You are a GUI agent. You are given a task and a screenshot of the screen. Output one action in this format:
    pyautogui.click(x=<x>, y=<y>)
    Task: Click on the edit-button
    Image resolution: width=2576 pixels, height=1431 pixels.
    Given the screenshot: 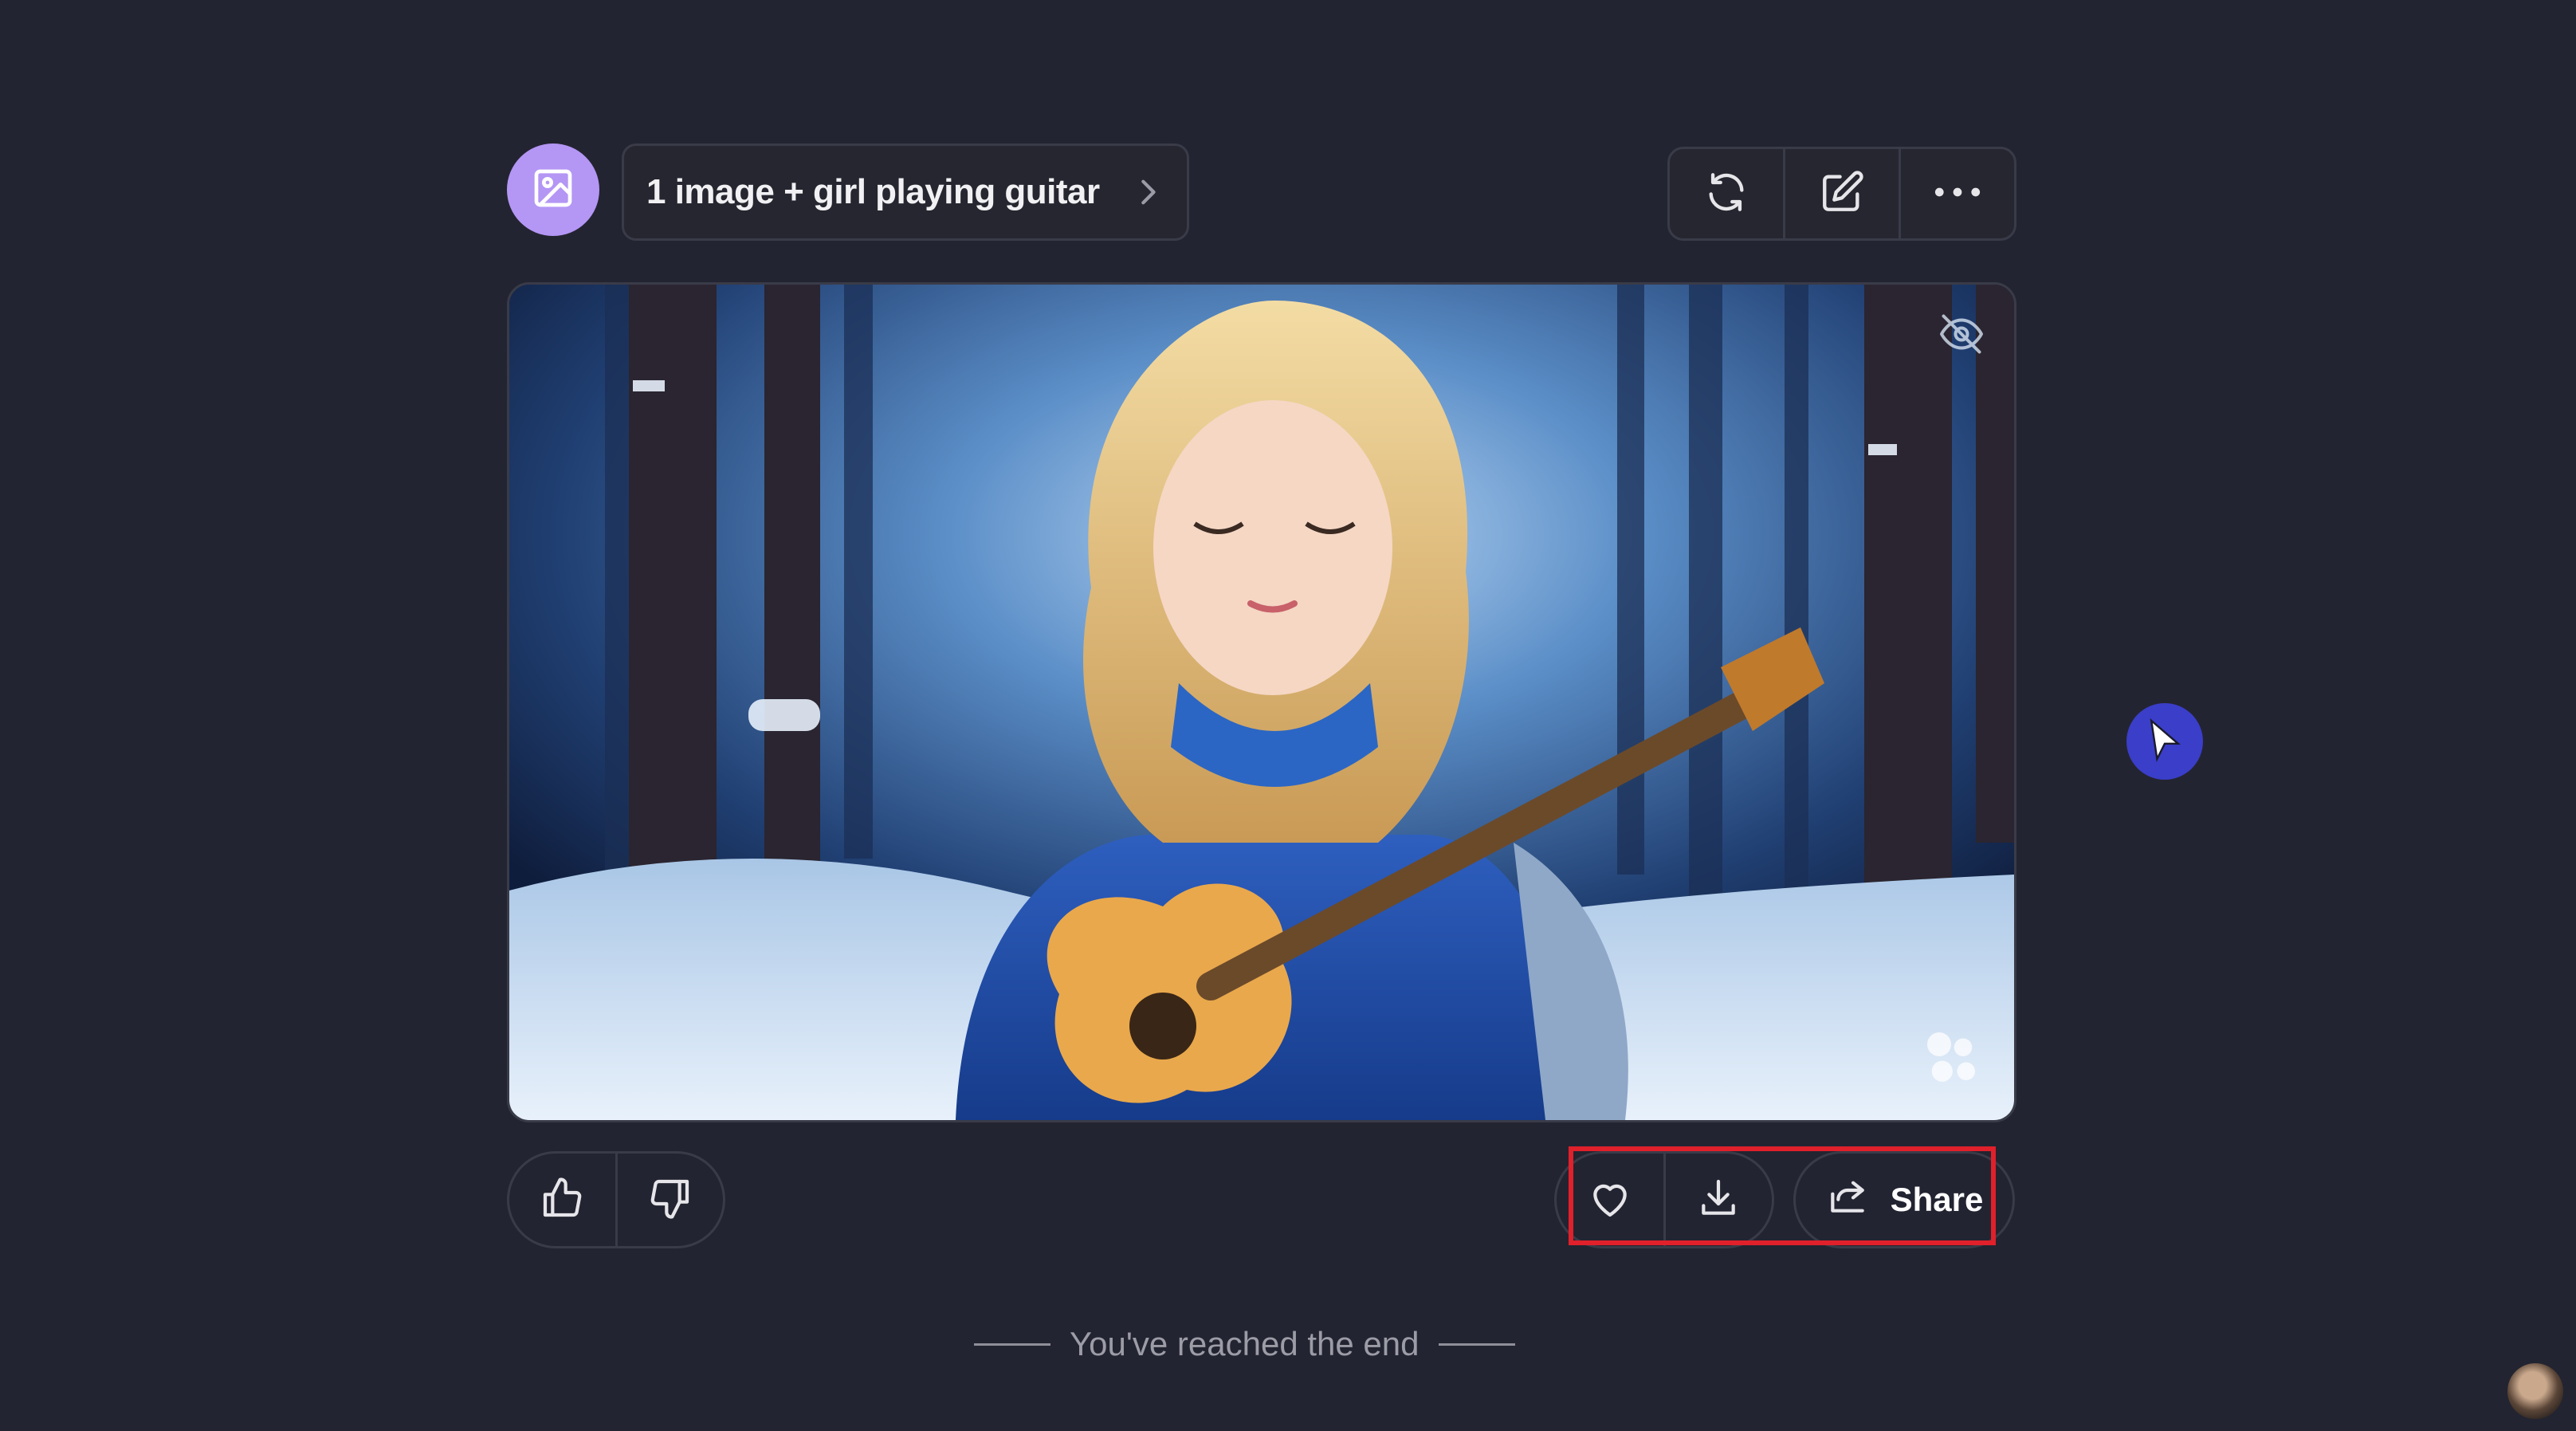 What is the action you would take?
    pyautogui.click(x=1841, y=193)
    